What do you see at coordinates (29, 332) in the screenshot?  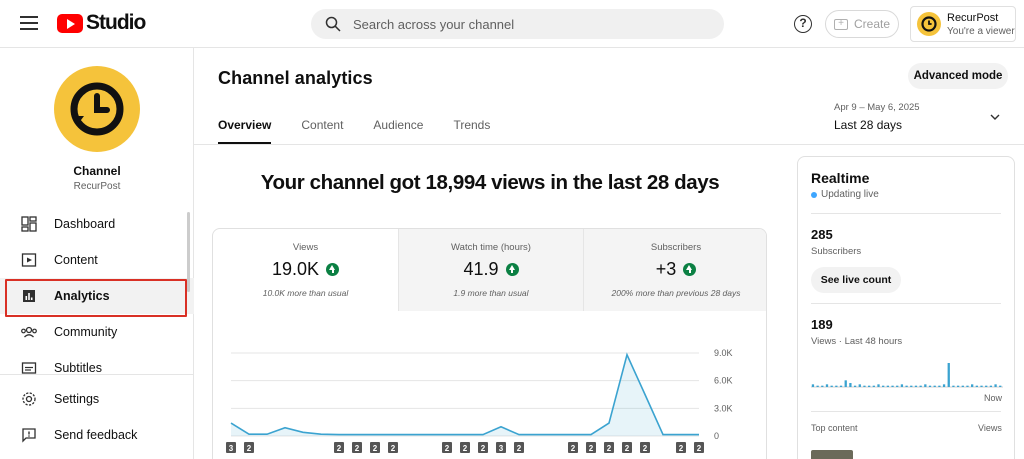 I see `community-icon` at bounding box center [29, 332].